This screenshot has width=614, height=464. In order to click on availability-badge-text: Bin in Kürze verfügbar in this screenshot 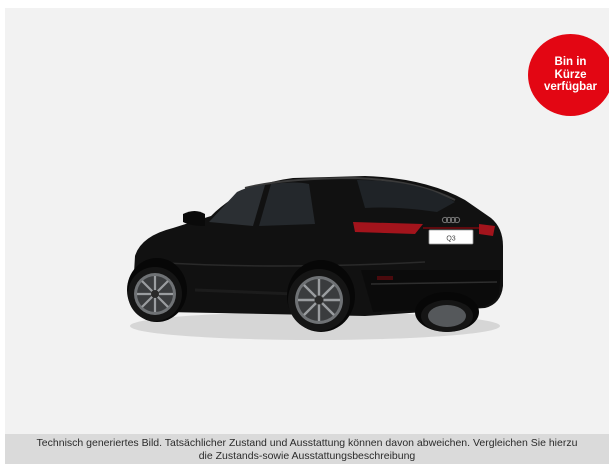, I will do `click(570, 75)`.